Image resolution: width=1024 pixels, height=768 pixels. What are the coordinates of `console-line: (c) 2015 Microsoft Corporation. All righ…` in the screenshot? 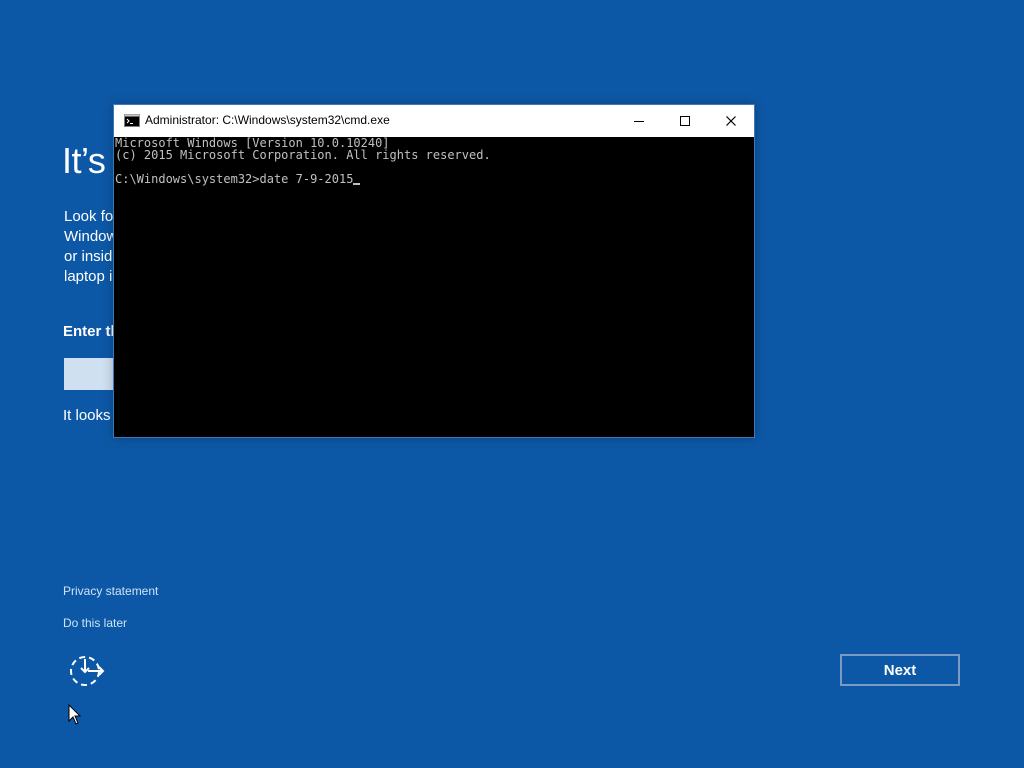 It's located at (303, 155).